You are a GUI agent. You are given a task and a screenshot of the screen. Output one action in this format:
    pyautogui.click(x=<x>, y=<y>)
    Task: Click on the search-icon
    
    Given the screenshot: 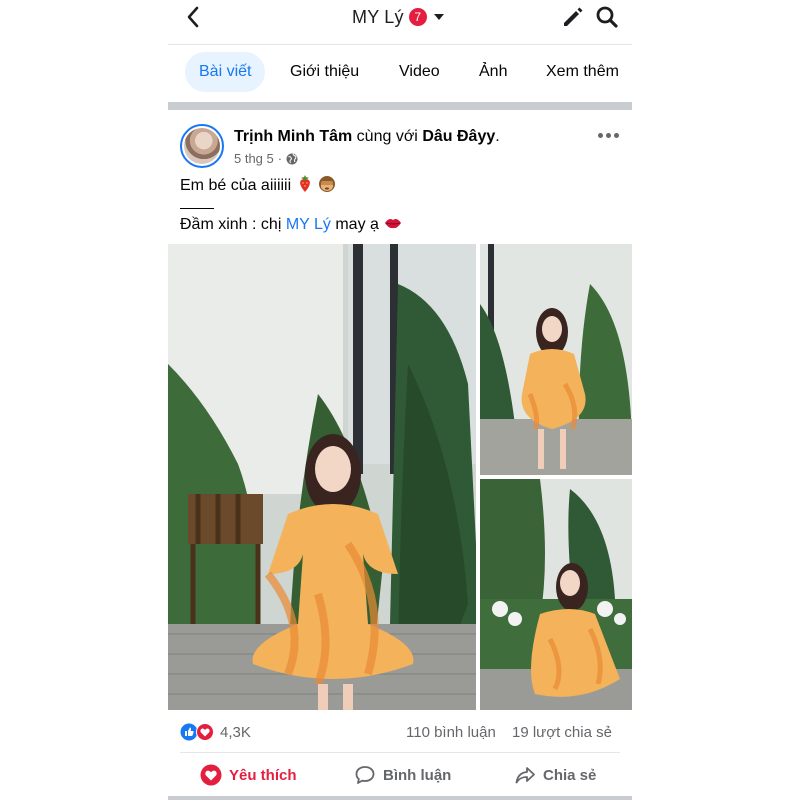 What is the action you would take?
    pyautogui.click(x=607, y=17)
    